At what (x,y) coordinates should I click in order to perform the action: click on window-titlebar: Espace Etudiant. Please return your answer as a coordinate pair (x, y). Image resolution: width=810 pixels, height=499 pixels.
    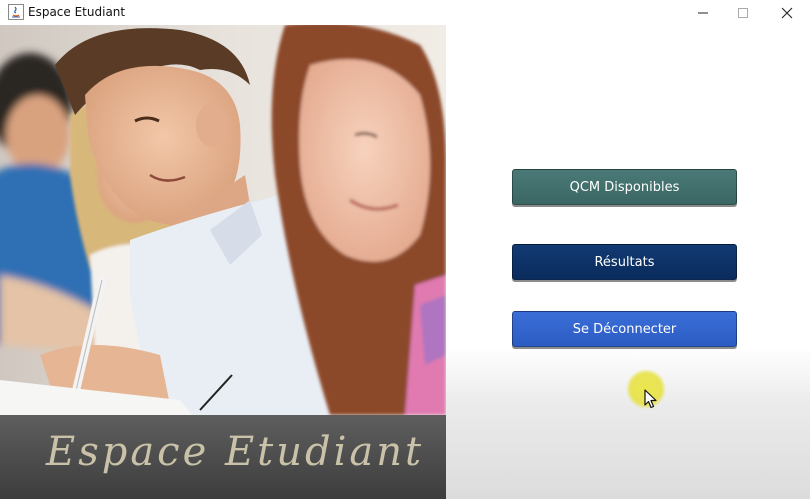
    Looking at the image, I should click on (405, 12).